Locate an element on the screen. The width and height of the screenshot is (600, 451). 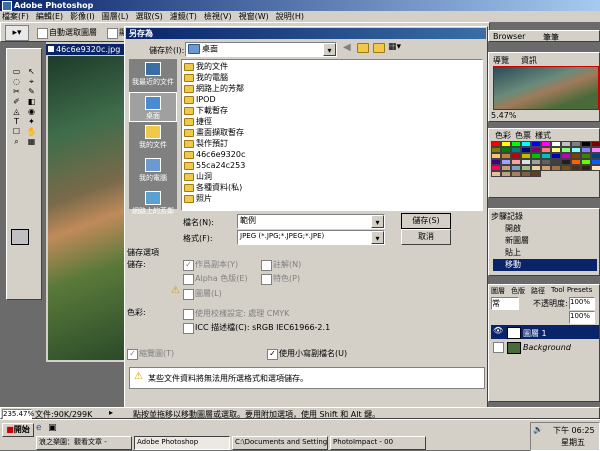
mask-icon: ▦ is located at coordinates (31, 142).